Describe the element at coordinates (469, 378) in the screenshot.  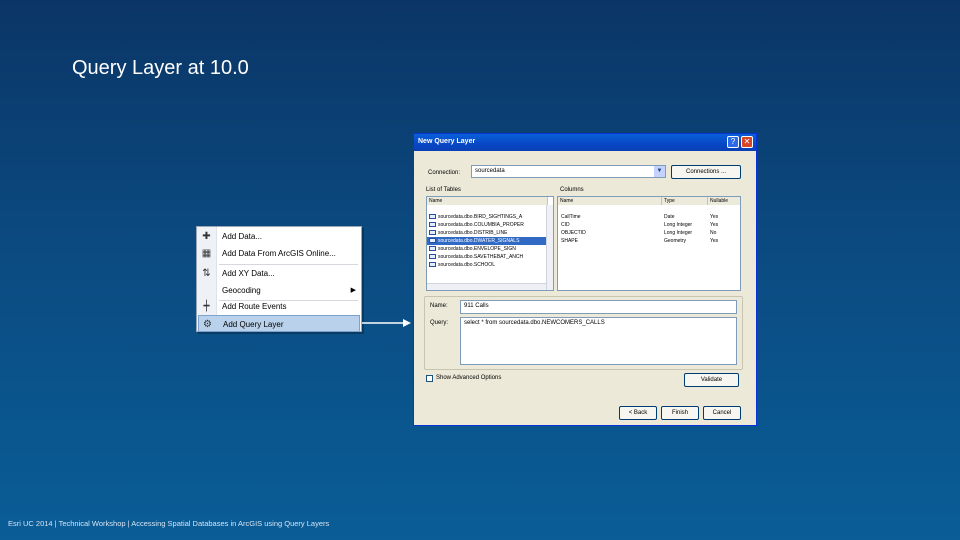
I see `advanced-options-label: Show Advanced Options` at that location.